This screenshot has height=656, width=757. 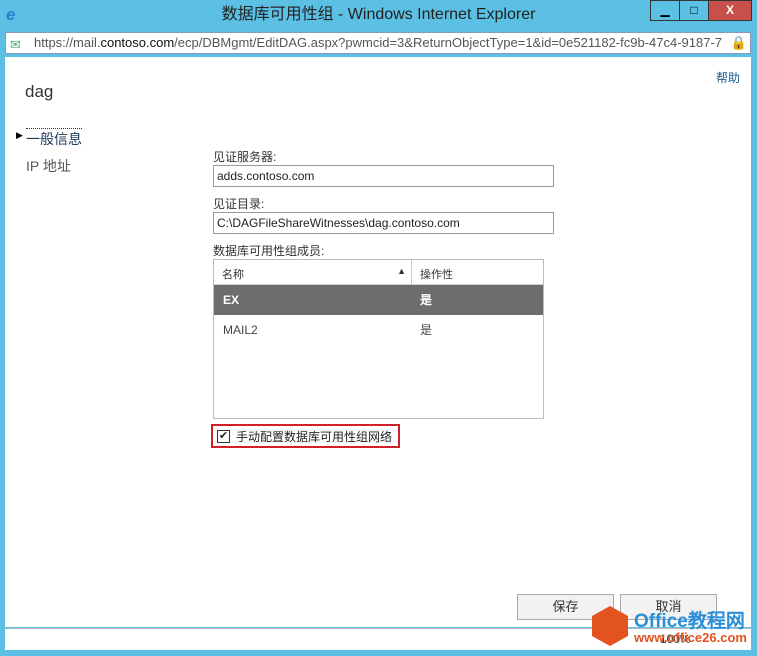 I want to click on witness-server-input, so click(x=383, y=176).